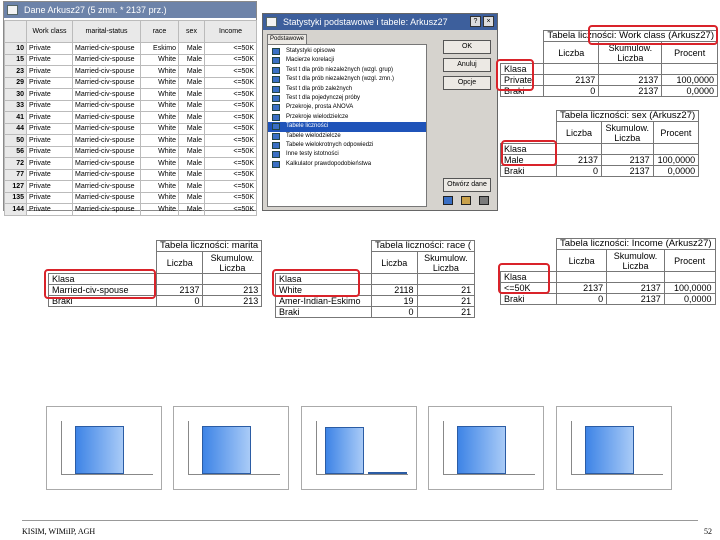 Image resolution: width=720 pixels, height=540 pixels. Describe the element at coordinates (15, 59) in the screenshot. I see `row-id: 15` at that location.